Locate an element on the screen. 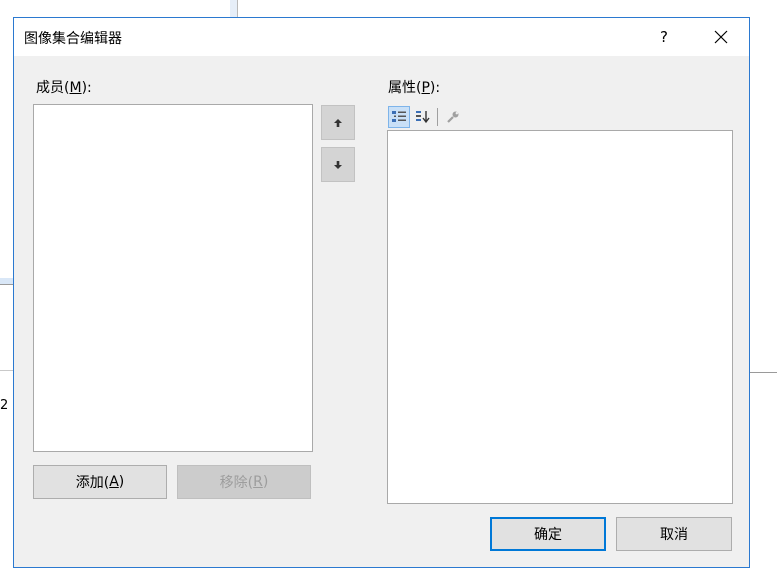 This screenshot has height=570, width=777. background-divider-right is located at coordinates (763, 372).